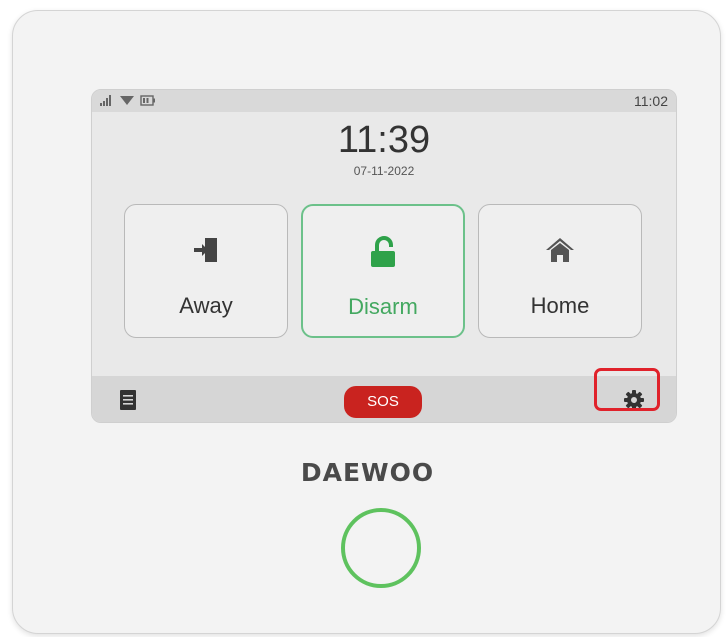  Describe the element at coordinates (381, 548) in the screenshot. I see `ring-button` at that location.